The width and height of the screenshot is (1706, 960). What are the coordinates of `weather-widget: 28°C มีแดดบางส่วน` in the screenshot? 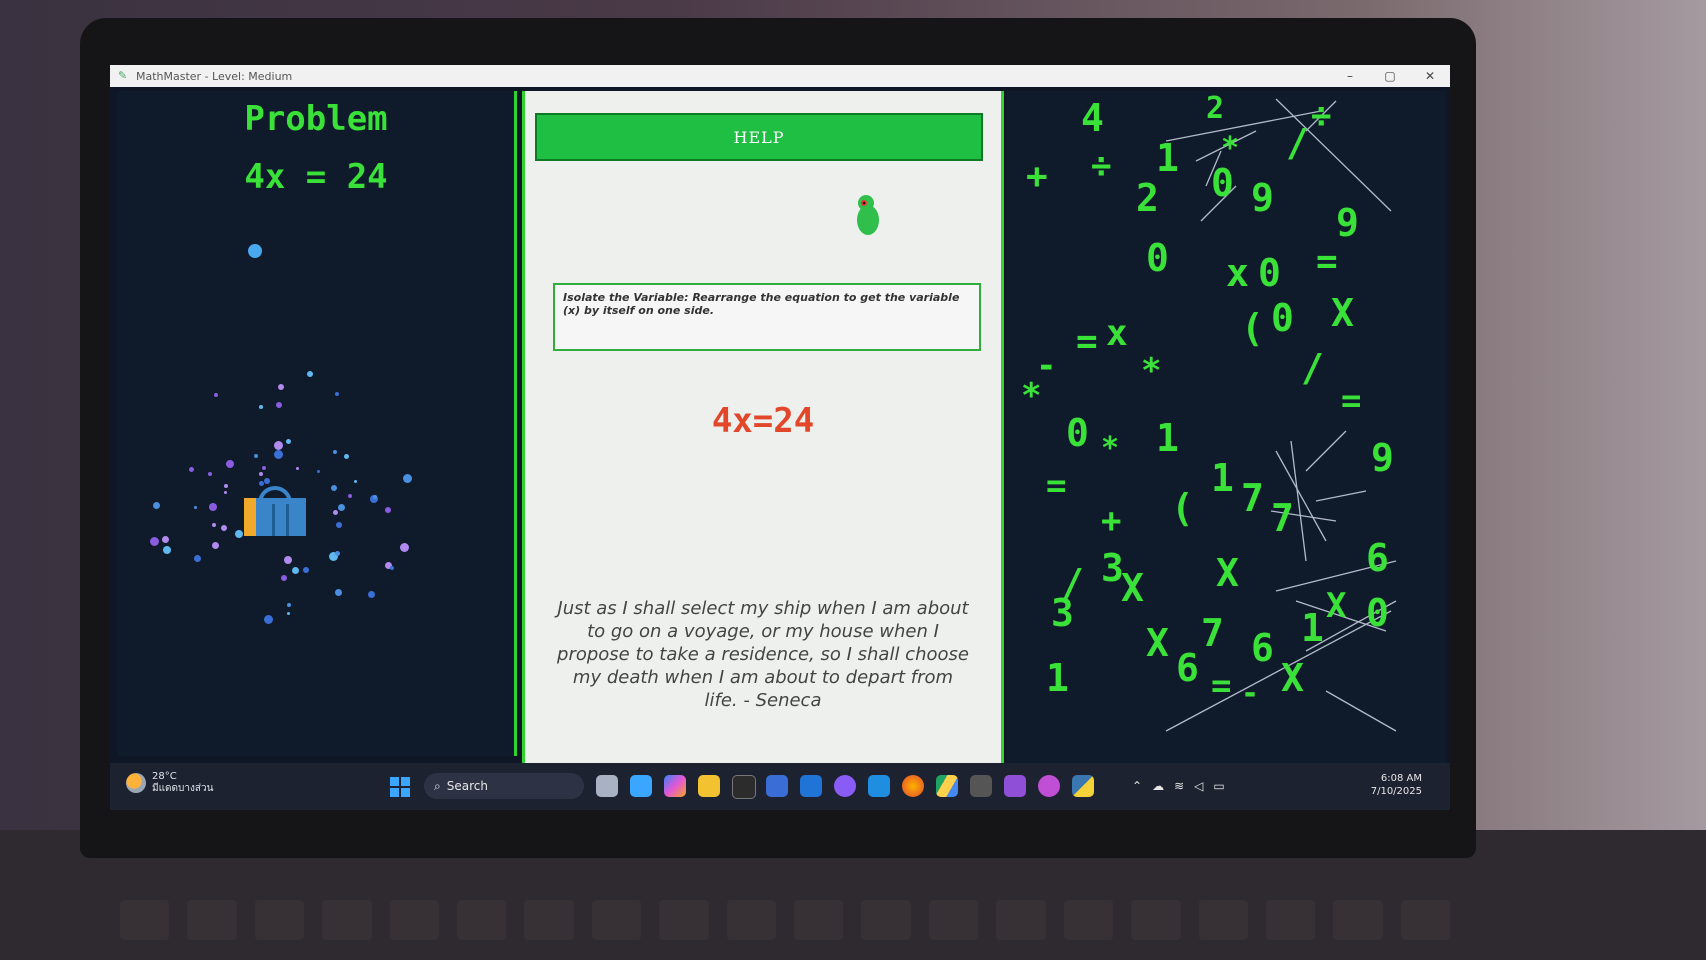 It's located at (169, 783).